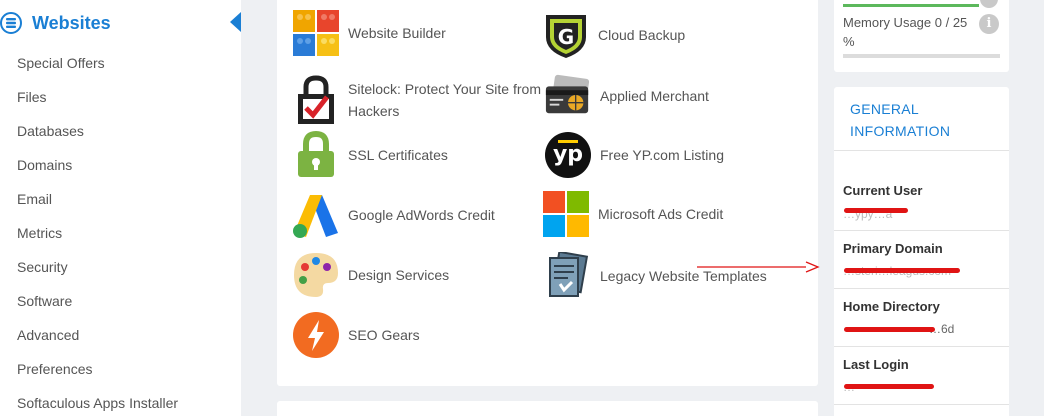  I want to click on tool-cloud-backup: G Cloud Backup, so click(613, 35).